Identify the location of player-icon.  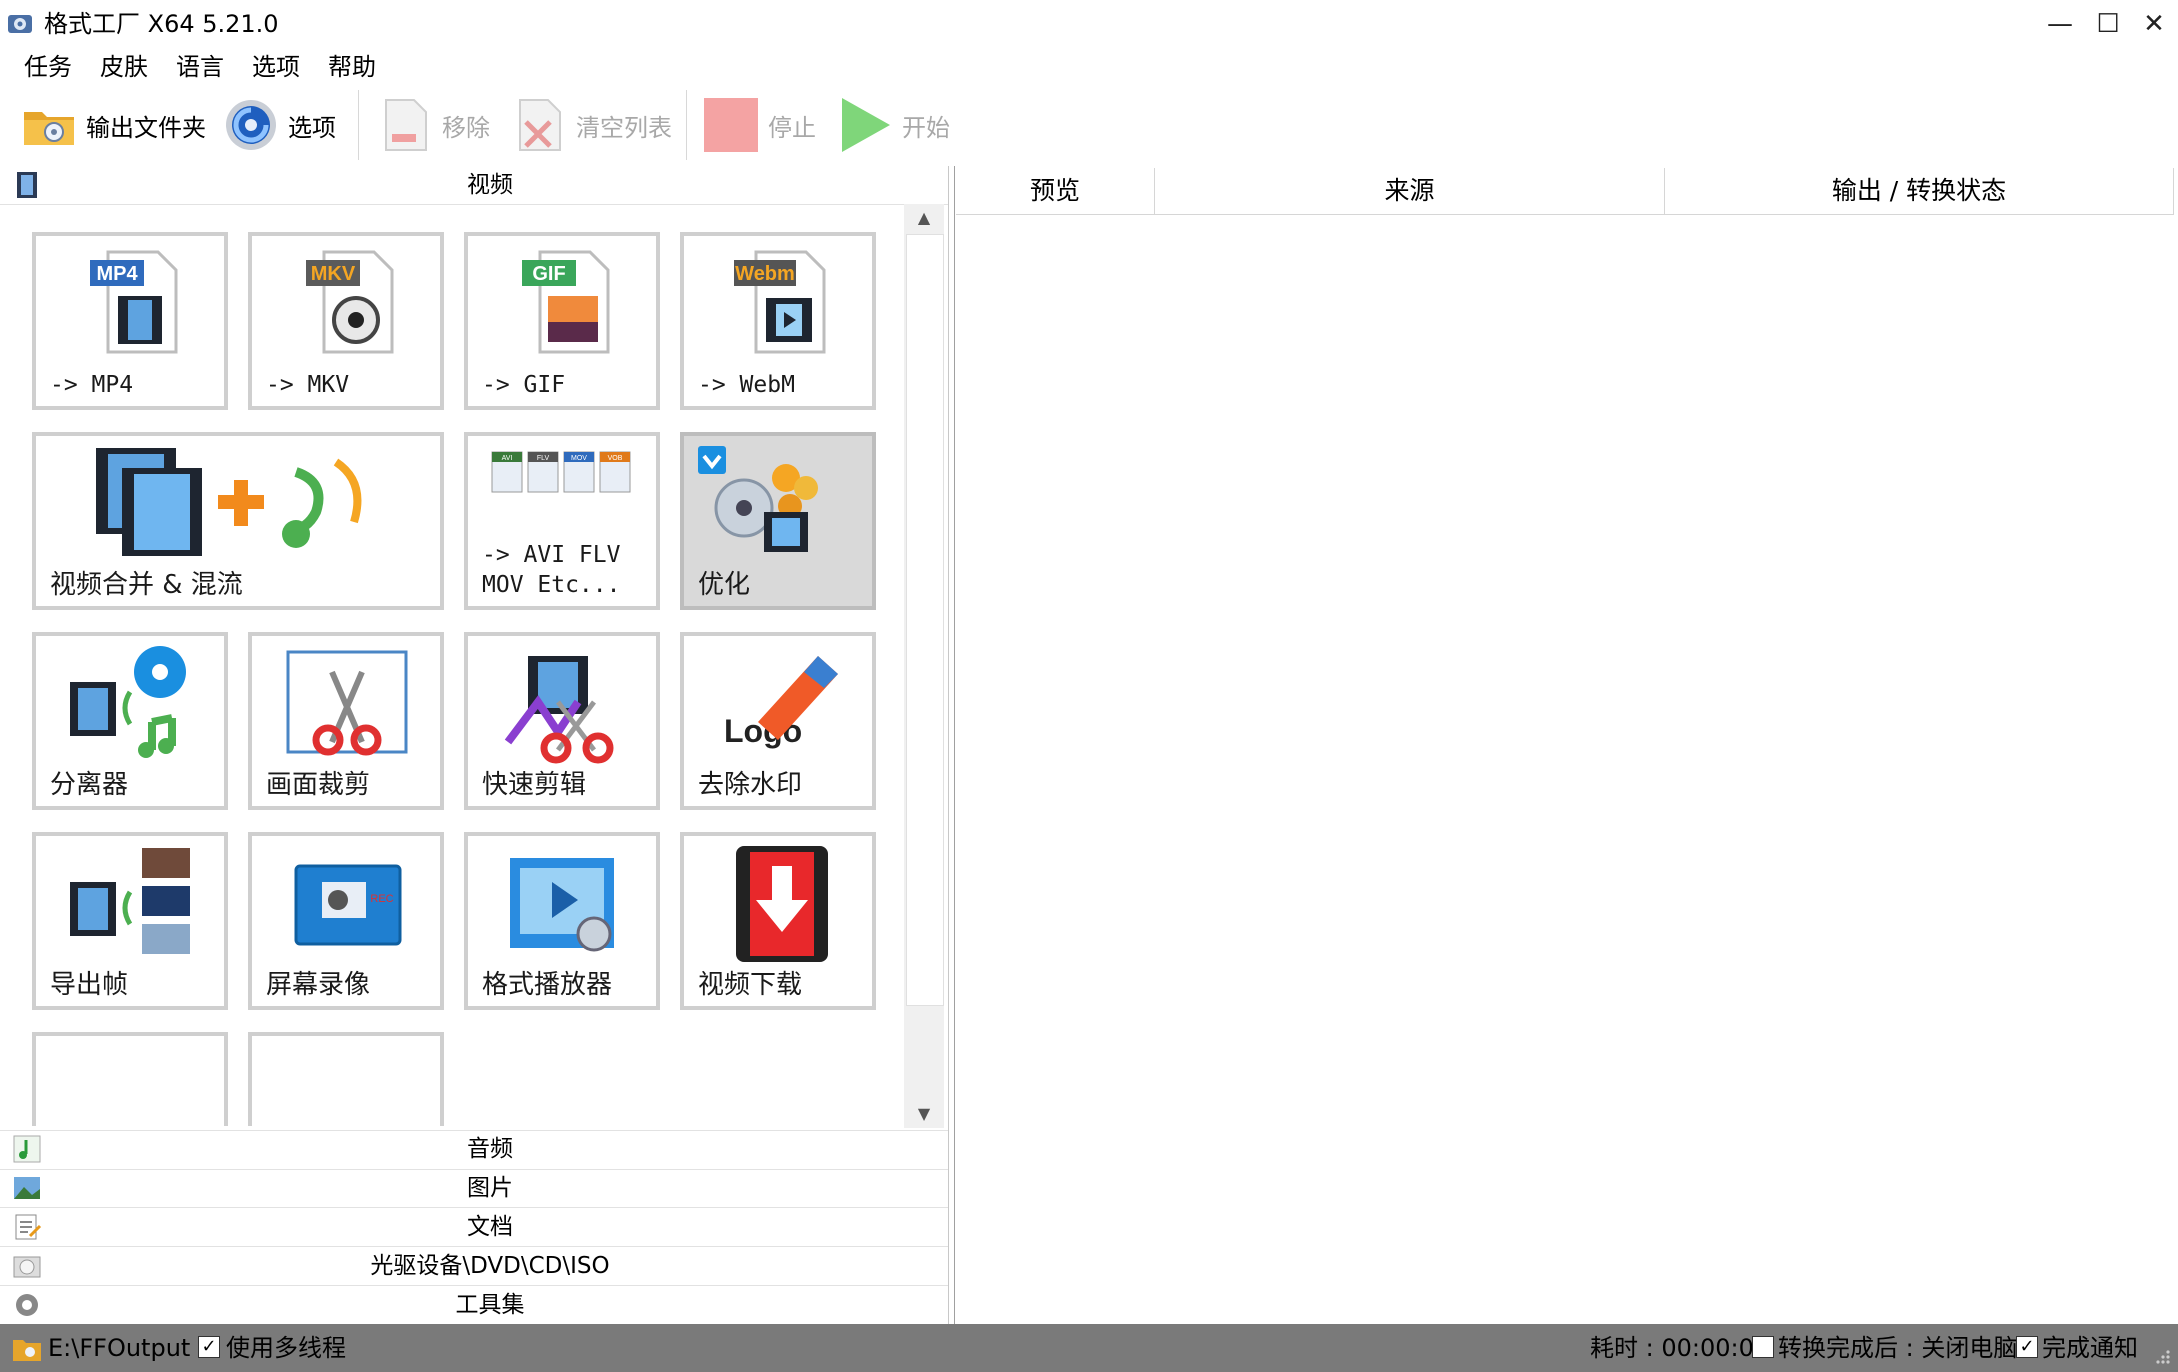
(562, 905).